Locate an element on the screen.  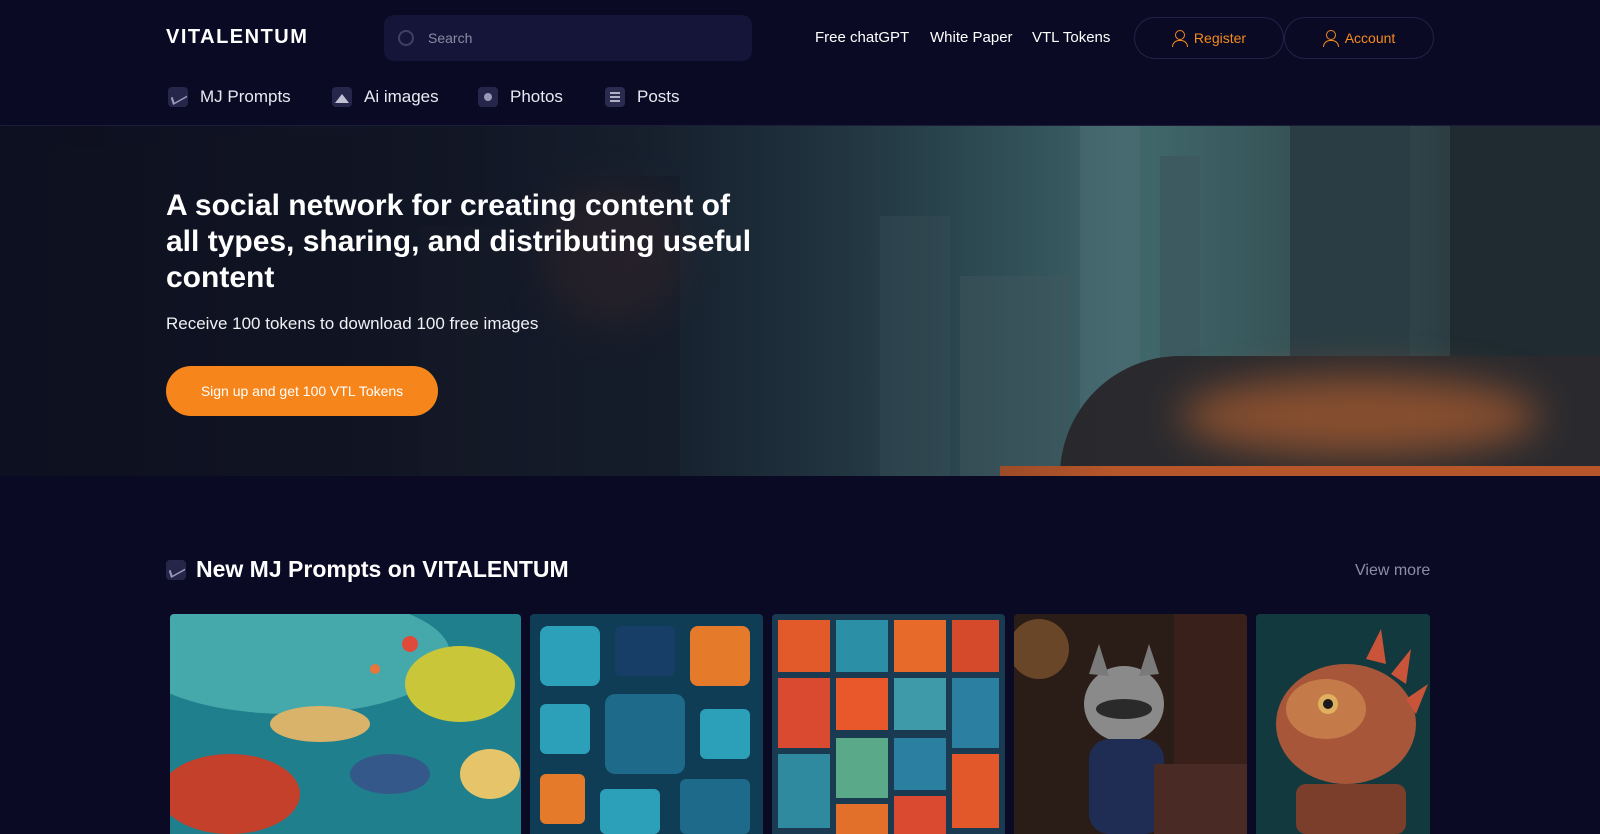
register-button: Register is located at coordinates (1209, 38).